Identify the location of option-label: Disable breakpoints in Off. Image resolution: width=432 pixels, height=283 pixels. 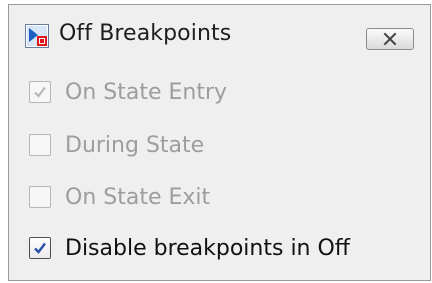
(207, 248).